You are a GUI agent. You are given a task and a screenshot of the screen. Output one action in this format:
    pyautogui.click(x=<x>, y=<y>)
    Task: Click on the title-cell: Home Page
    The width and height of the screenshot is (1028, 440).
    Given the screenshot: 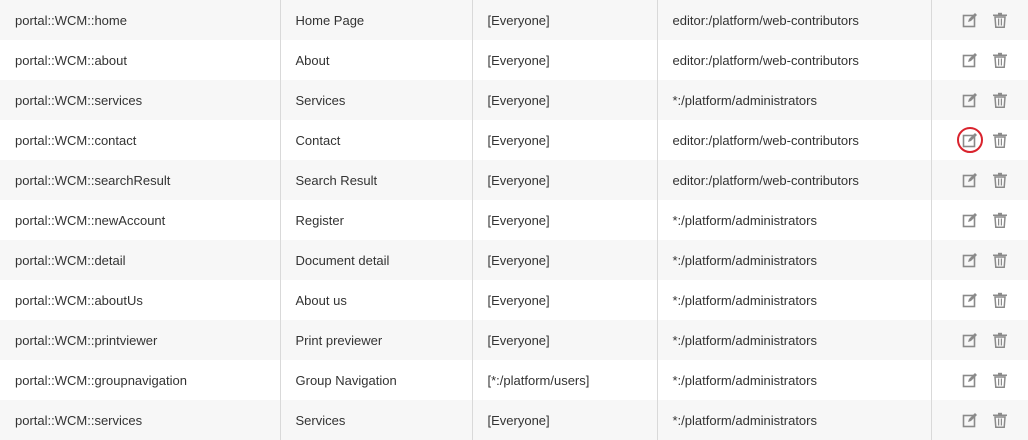 What is the action you would take?
    pyautogui.click(x=376, y=20)
    